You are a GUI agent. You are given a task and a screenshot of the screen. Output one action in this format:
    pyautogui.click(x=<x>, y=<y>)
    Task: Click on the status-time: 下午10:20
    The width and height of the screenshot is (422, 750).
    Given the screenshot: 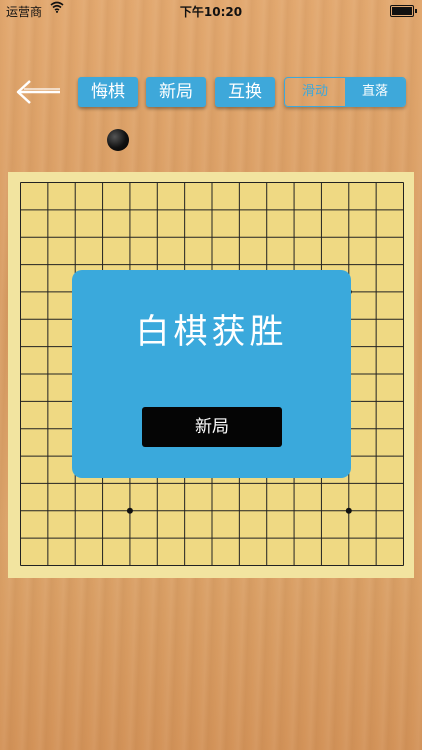 What is the action you would take?
    pyautogui.click(x=211, y=12)
    